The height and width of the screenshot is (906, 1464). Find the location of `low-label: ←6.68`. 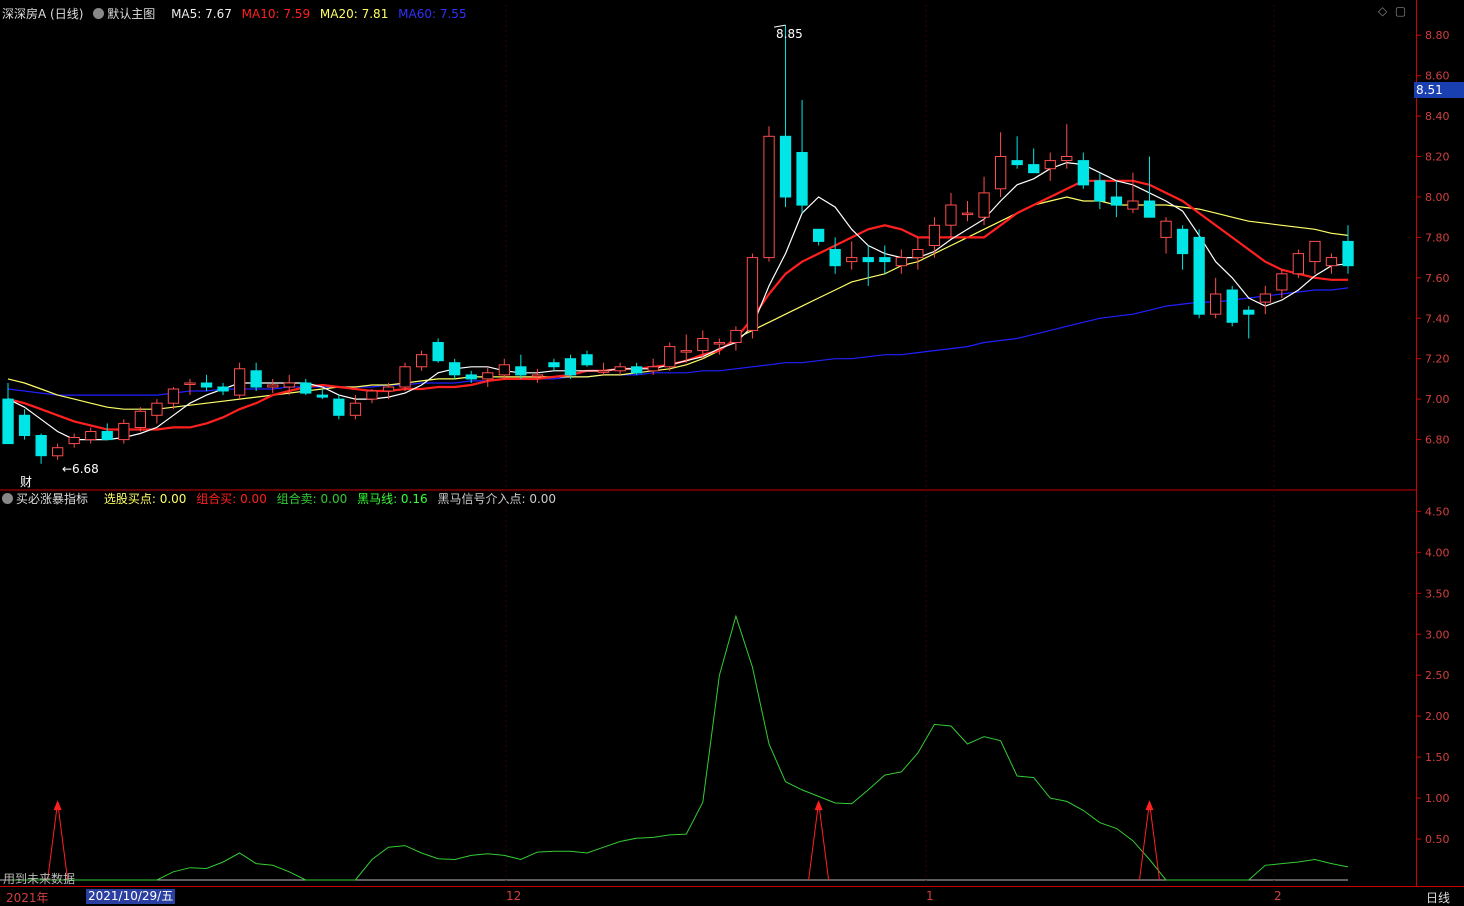

low-label: ←6.68 is located at coordinates (80, 469).